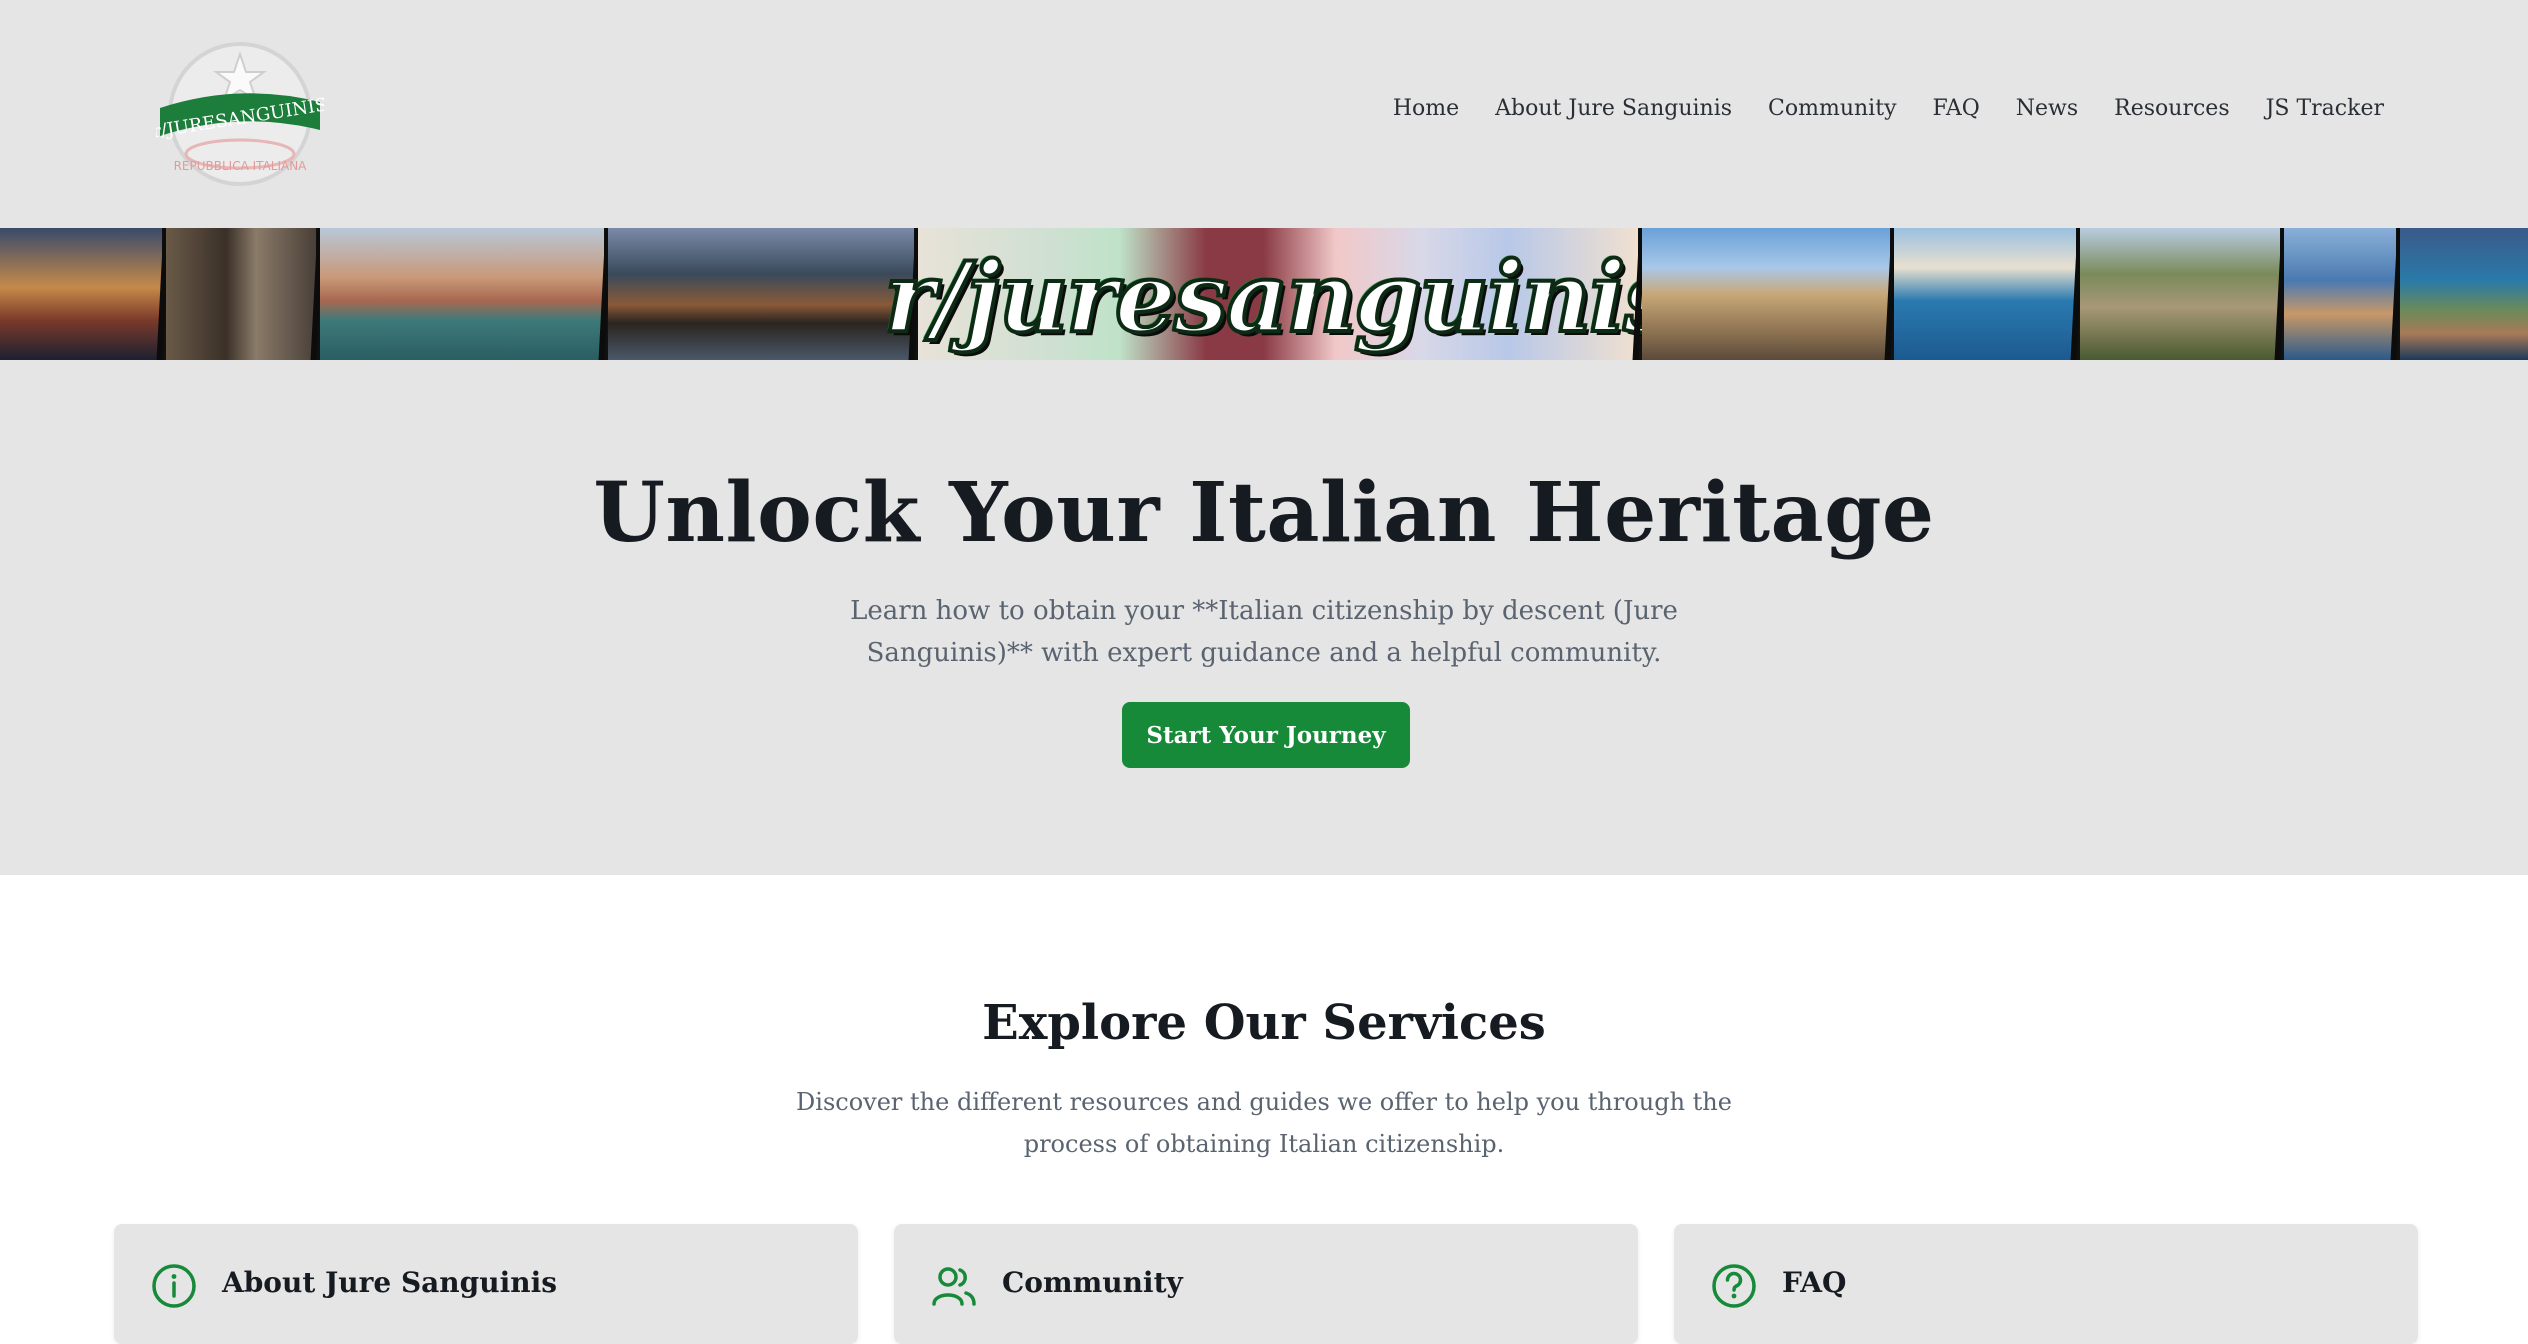 This screenshot has height=1344, width=2528. I want to click on start-journey-button: Start Your Journey, so click(1266, 735).